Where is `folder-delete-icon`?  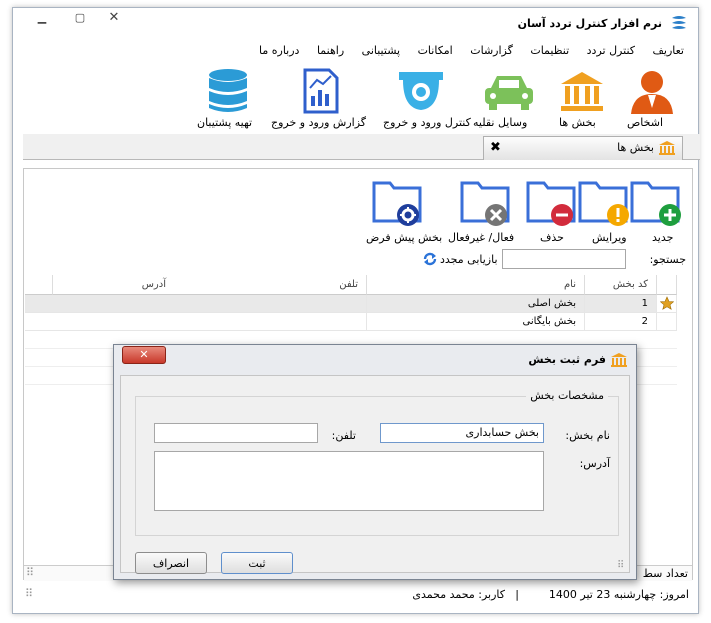 folder-delete-icon is located at coordinates (551, 203).